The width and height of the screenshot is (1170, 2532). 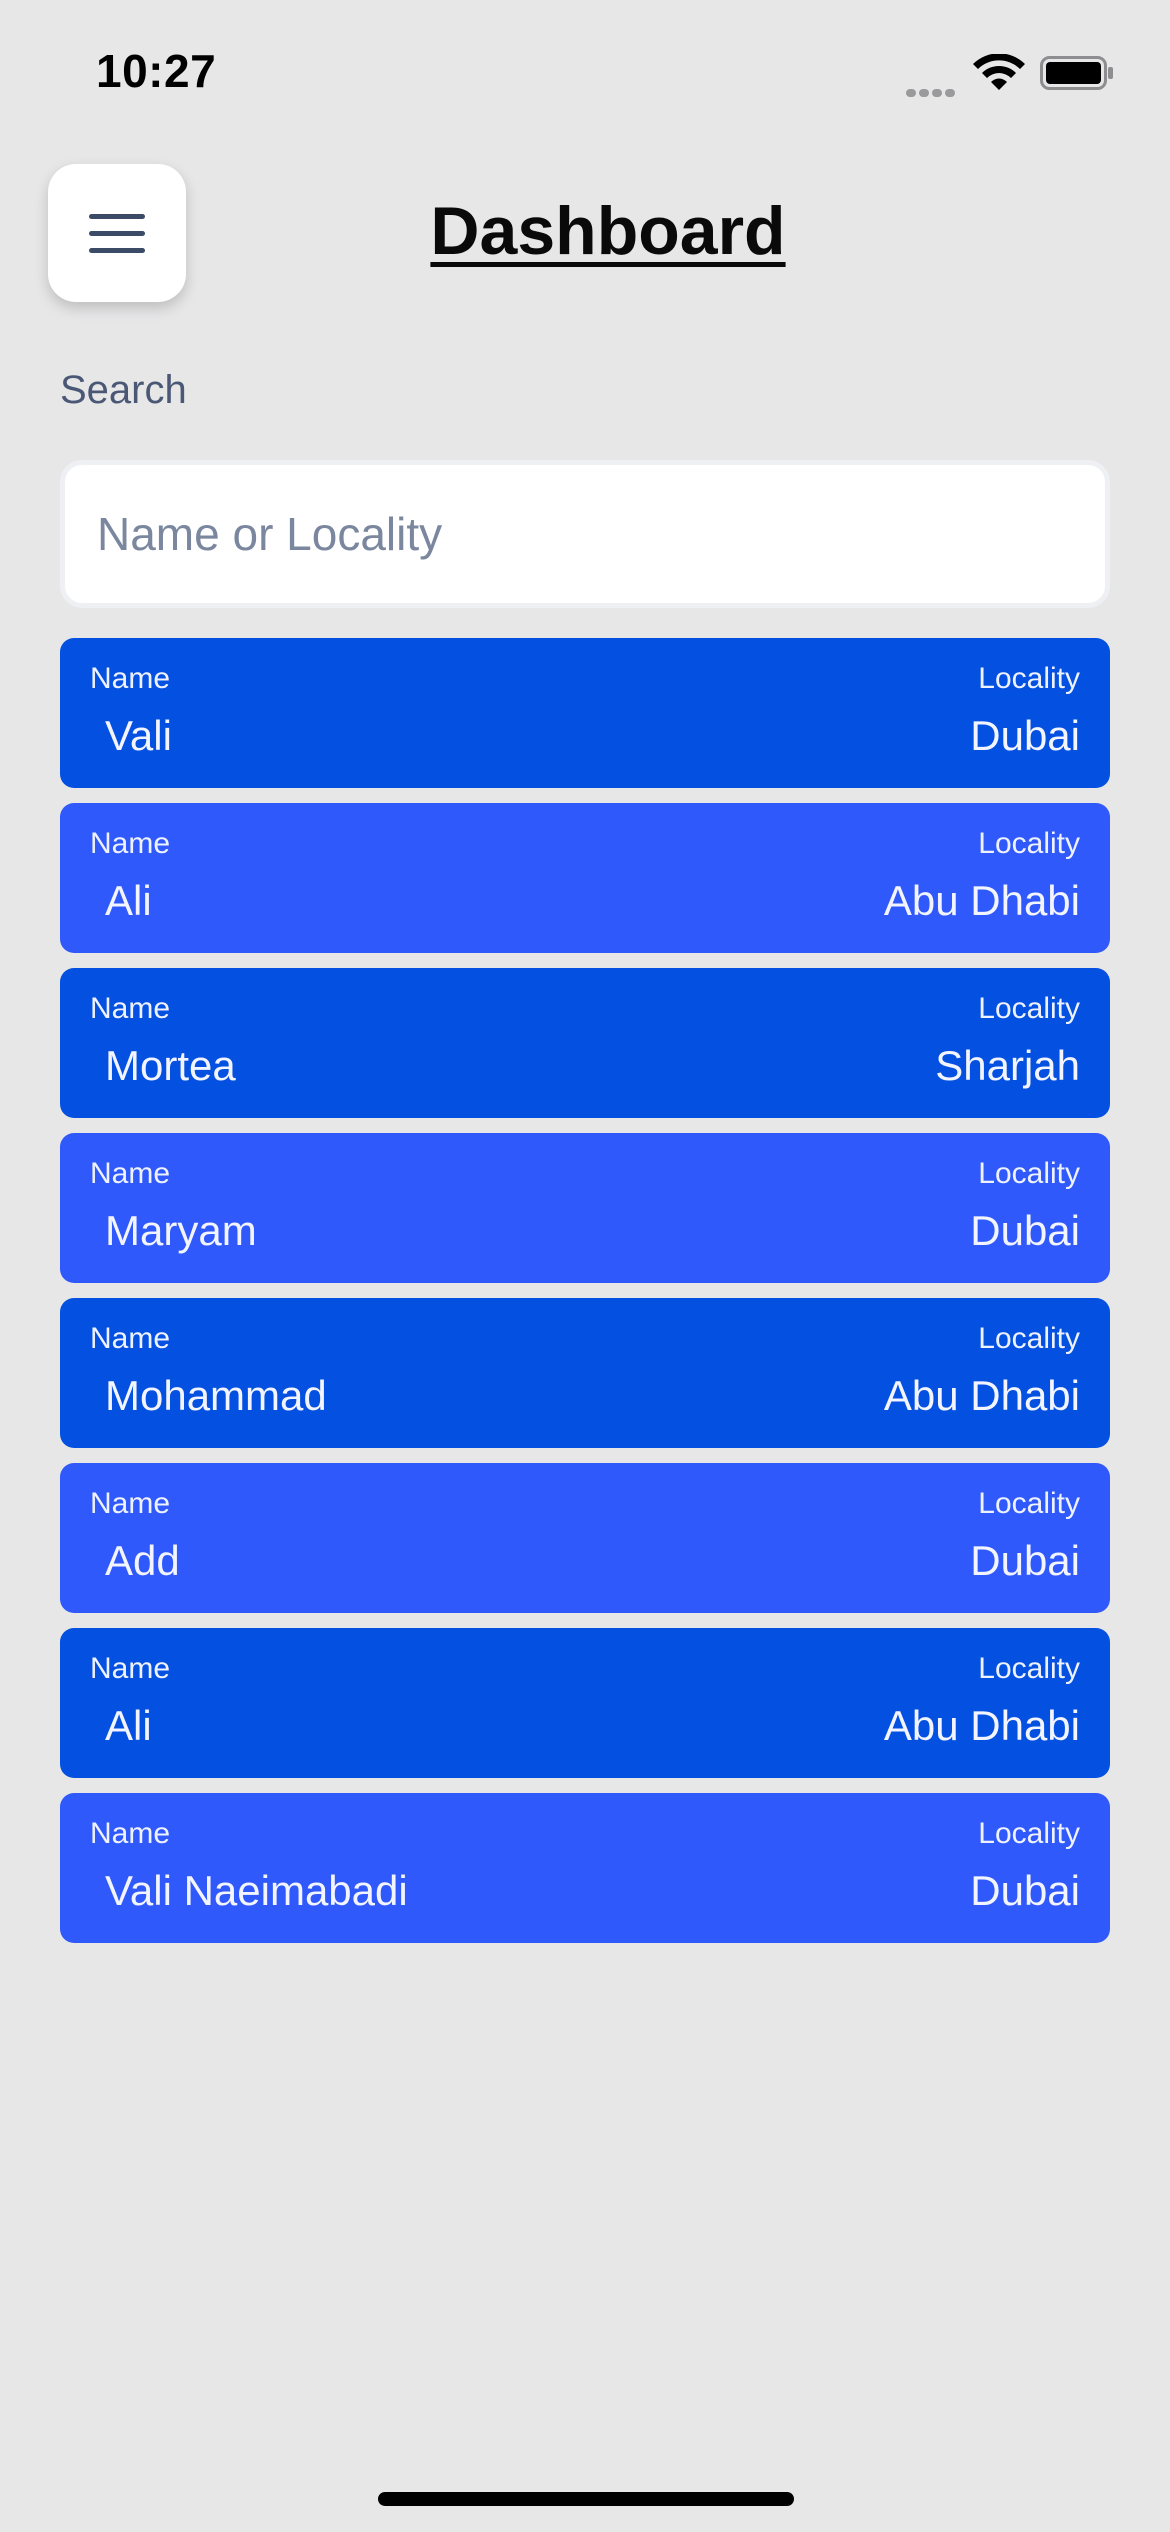 What do you see at coordinates (585, 1208) in the screenshot?
I see `list-item: Name Maryam Locality Dubai` at bounding box center [585, 1208].